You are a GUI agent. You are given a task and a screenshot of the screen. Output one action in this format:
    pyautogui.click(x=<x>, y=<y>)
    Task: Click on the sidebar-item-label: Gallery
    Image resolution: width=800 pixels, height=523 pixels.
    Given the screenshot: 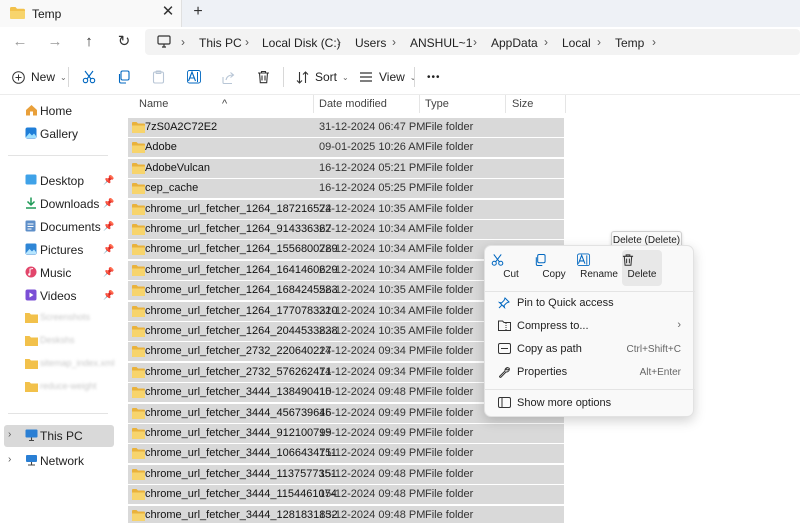 What is the action you would take?
    pyautogui.click(x=59, y=134)
    